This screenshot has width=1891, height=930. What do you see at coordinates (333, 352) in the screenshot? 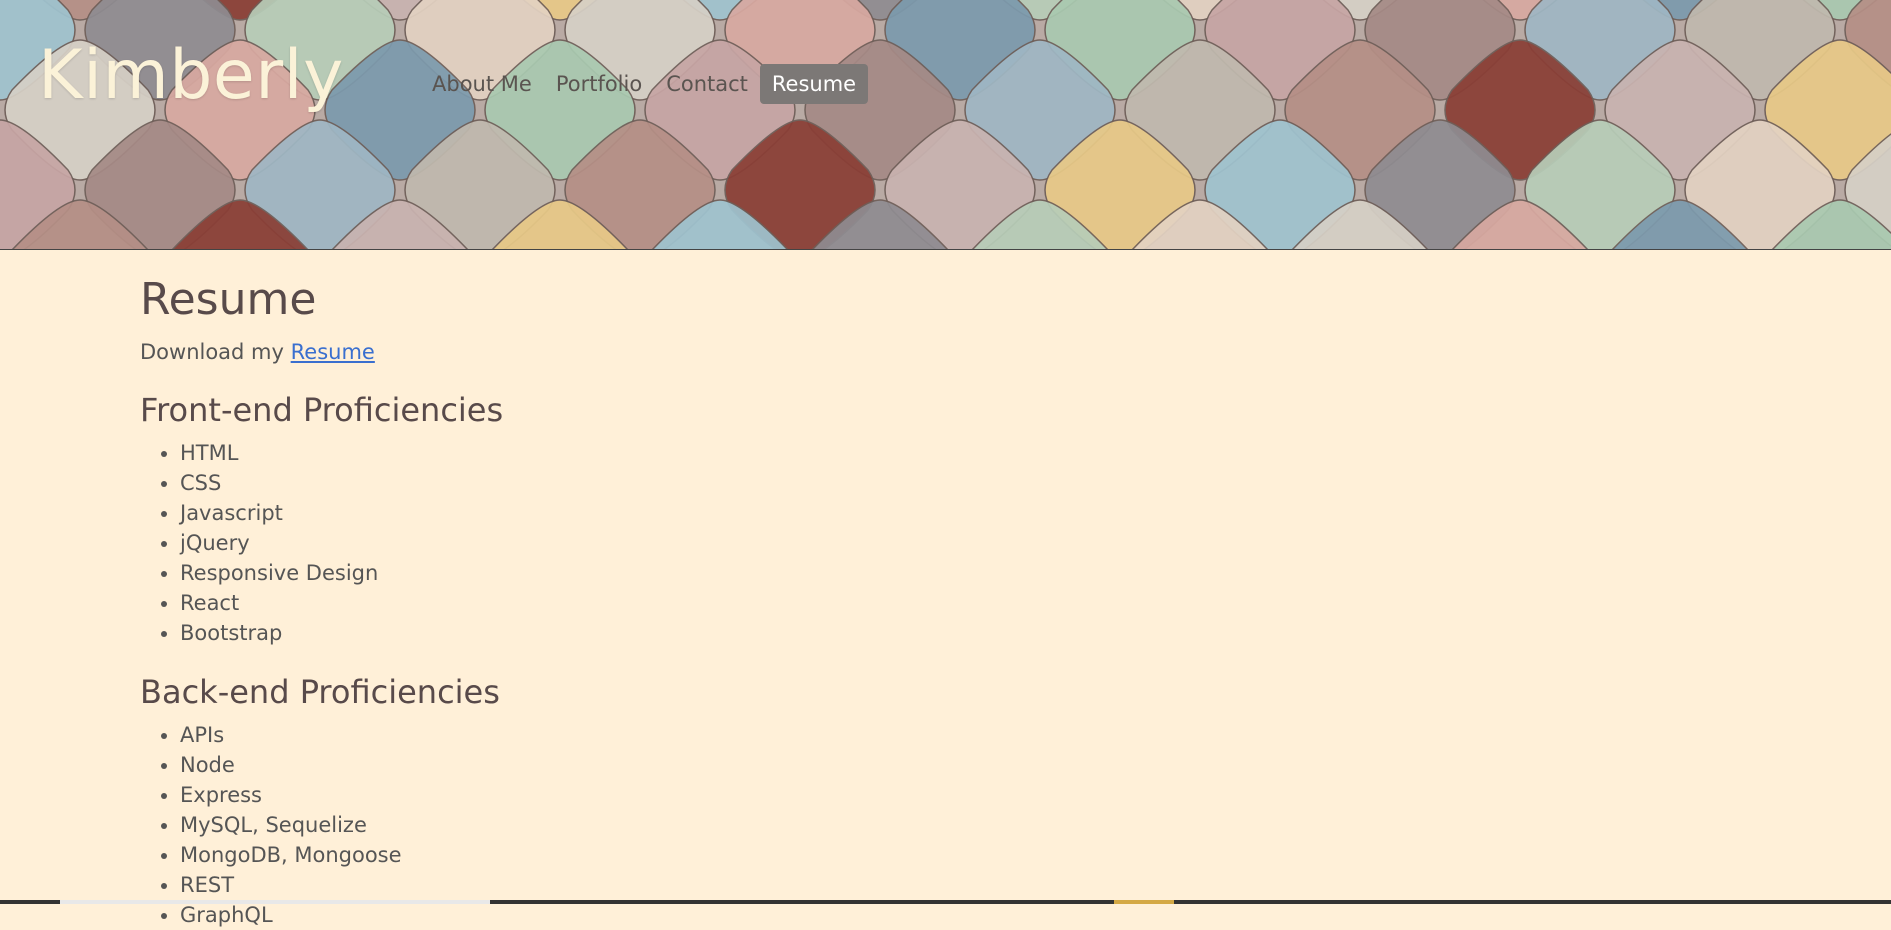
I see `resume-download-link: Resume` at bounding box center [333, 352].